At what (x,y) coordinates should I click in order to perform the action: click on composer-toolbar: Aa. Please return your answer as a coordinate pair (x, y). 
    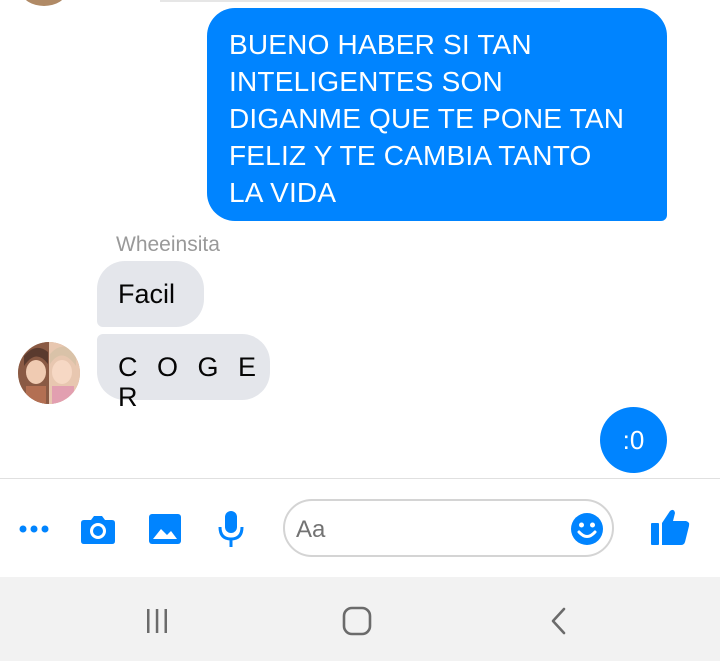
    Looking at the image, I should click on (360, 527).